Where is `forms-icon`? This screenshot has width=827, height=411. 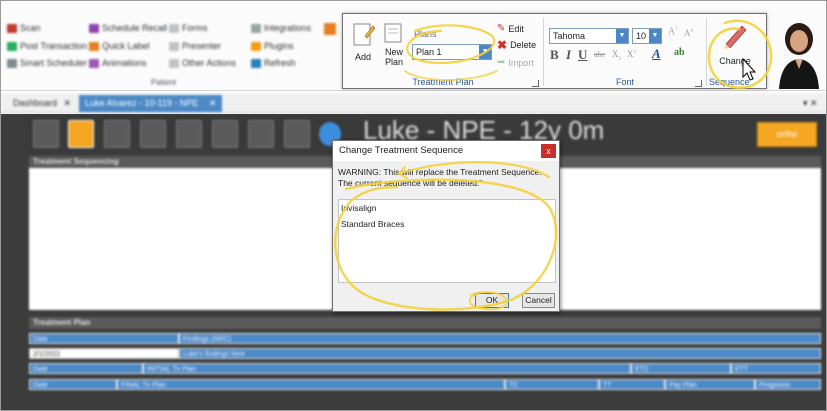
forms-icon is located at coordinates (174, 28).